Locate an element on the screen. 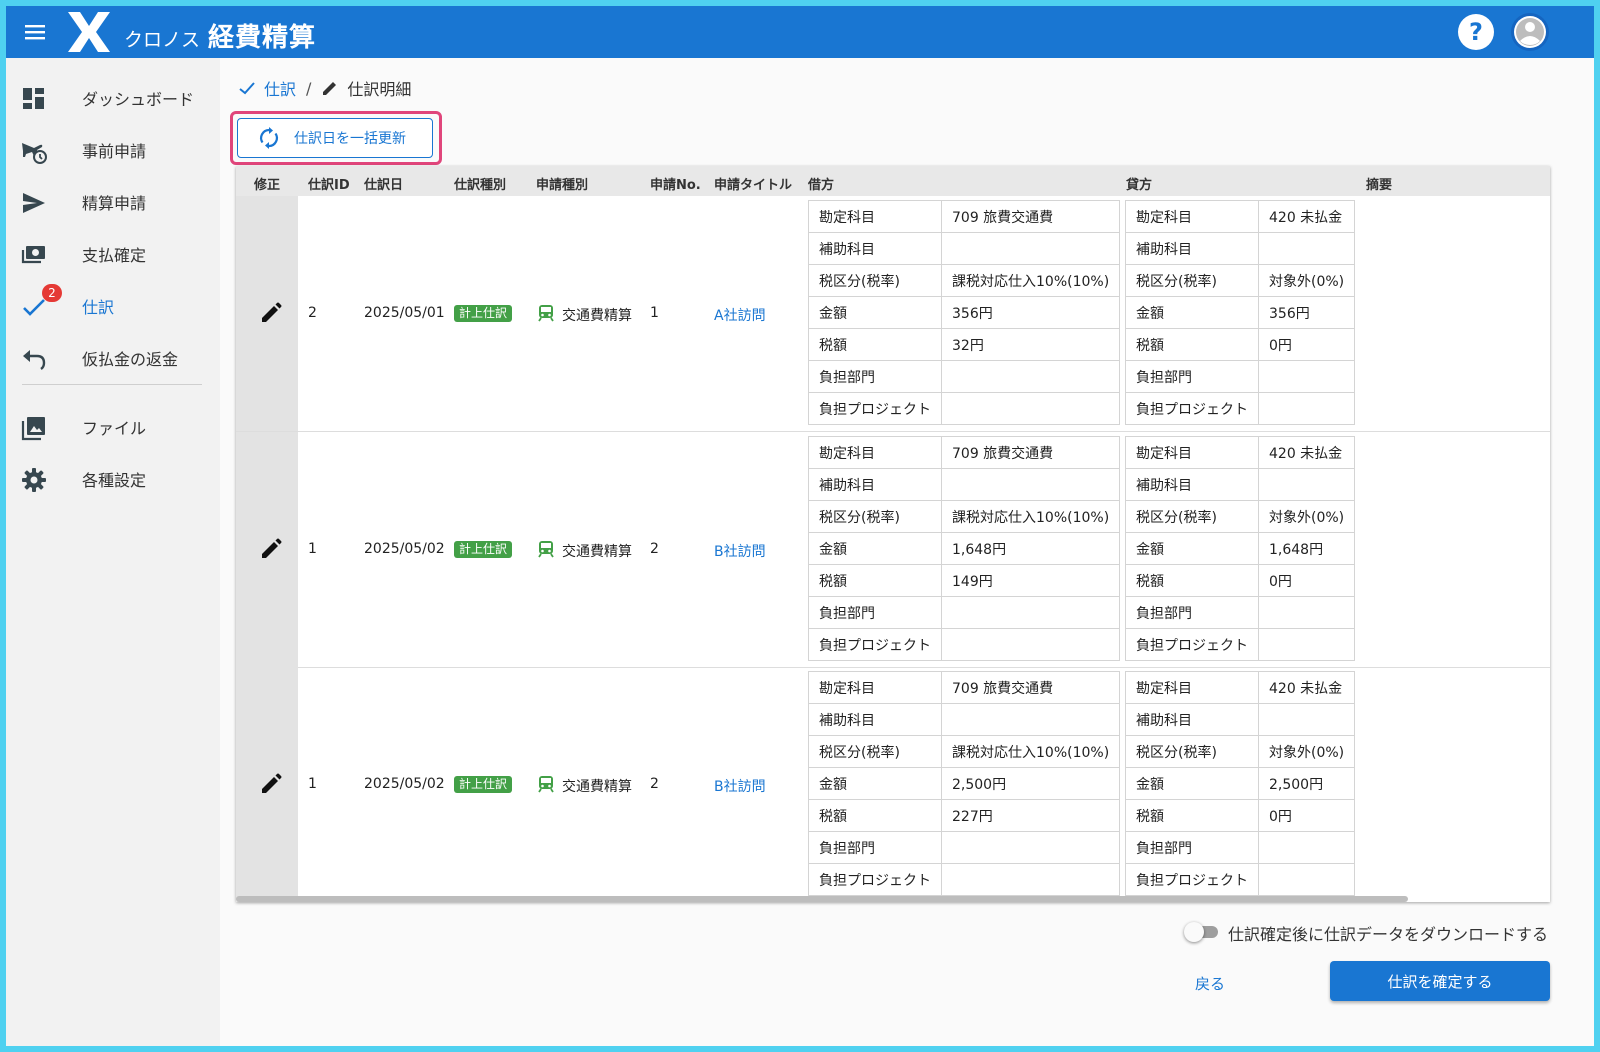 Image resolution: width=1600 pixels, height=1052 pixels. journal-id: 2 is located at coordinates (312, 313).